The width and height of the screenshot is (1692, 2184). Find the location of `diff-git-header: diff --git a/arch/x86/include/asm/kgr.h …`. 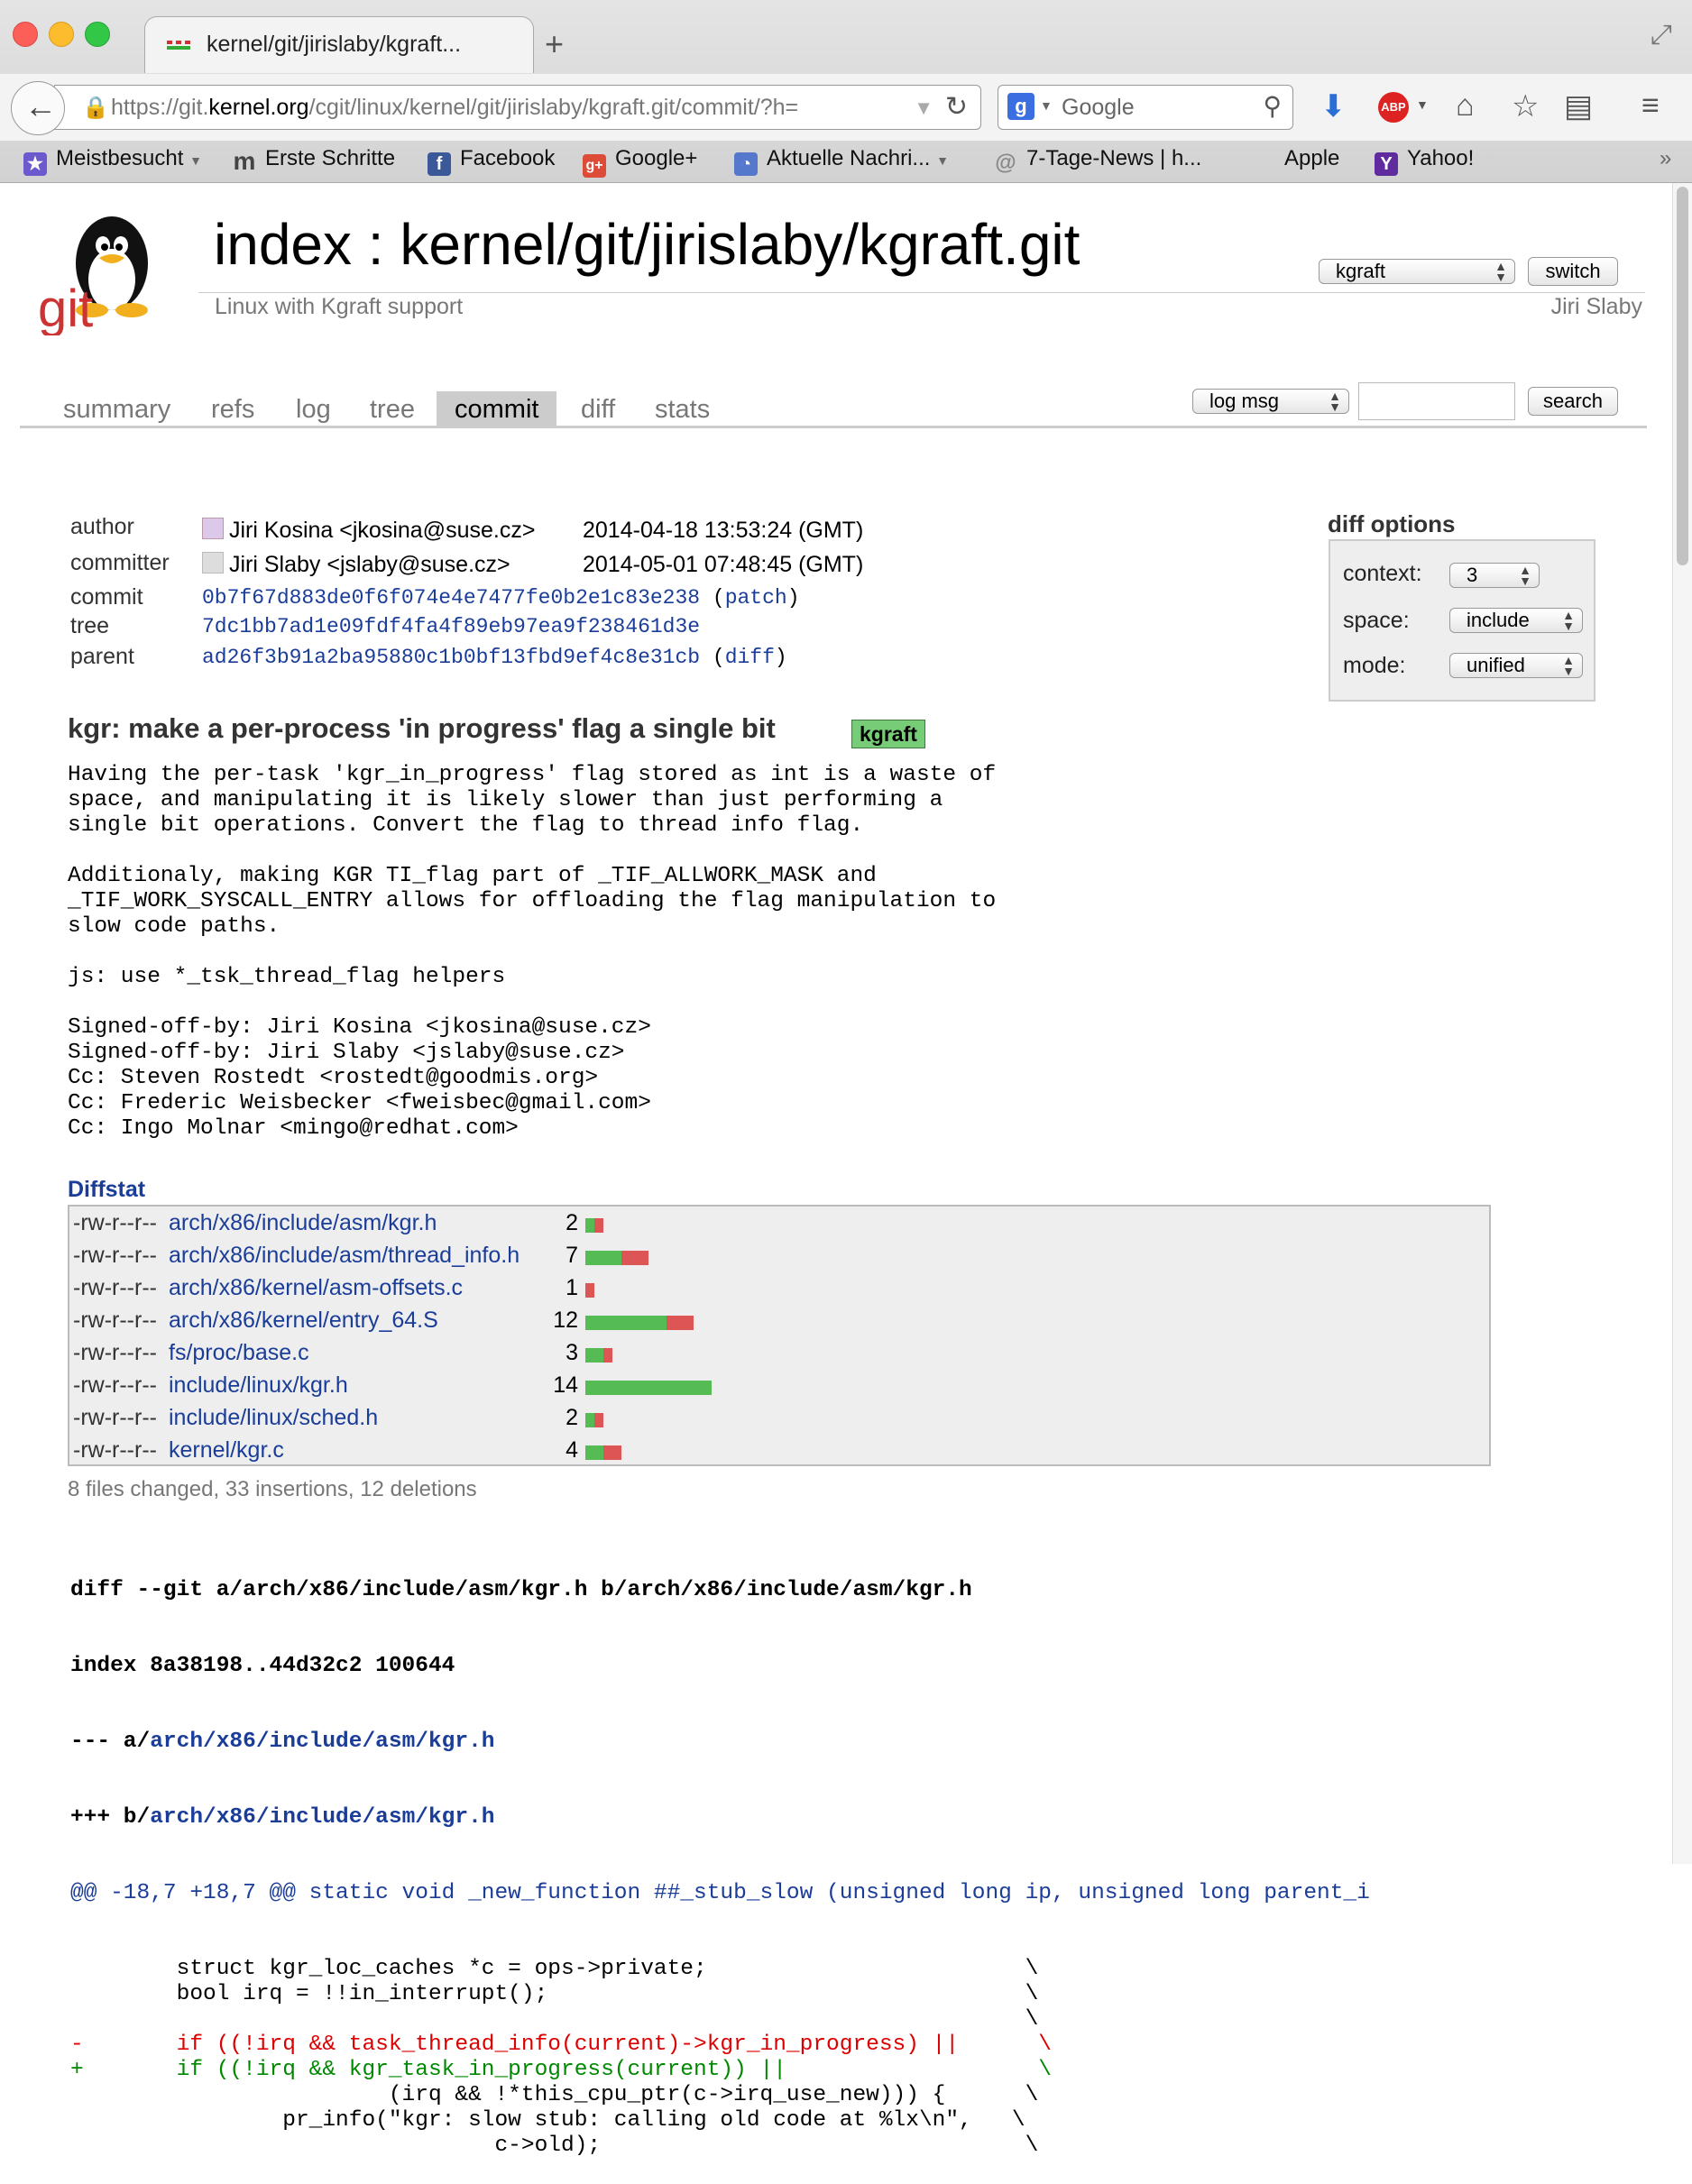

diff-git-header: diff --git a/arch/x86/include/asm/kgr.h … is located at coordinates (521, 1590).